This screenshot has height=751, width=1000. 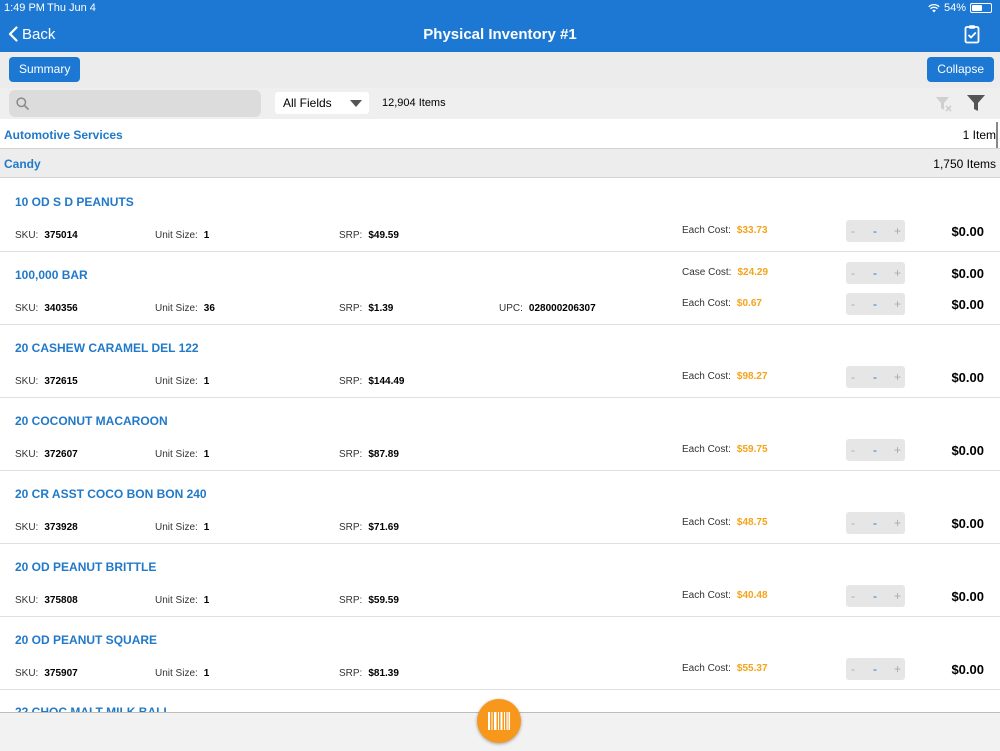 What do you see at coordinates (383, 673) in the screenshot?
I see `srp-value: $81.39` at bounding box center [383, 673].